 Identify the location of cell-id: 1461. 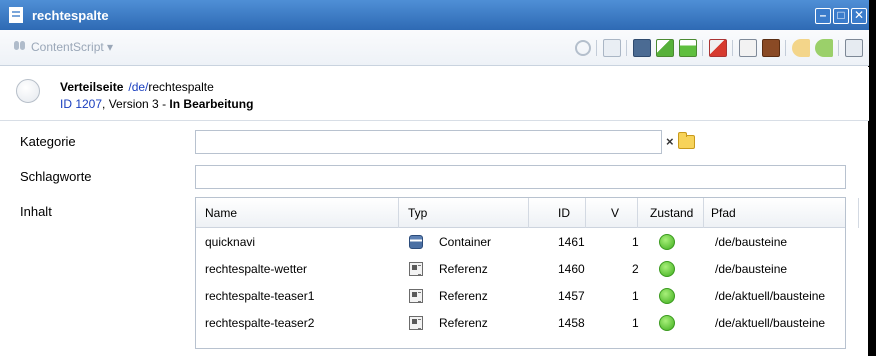
(571, 242).